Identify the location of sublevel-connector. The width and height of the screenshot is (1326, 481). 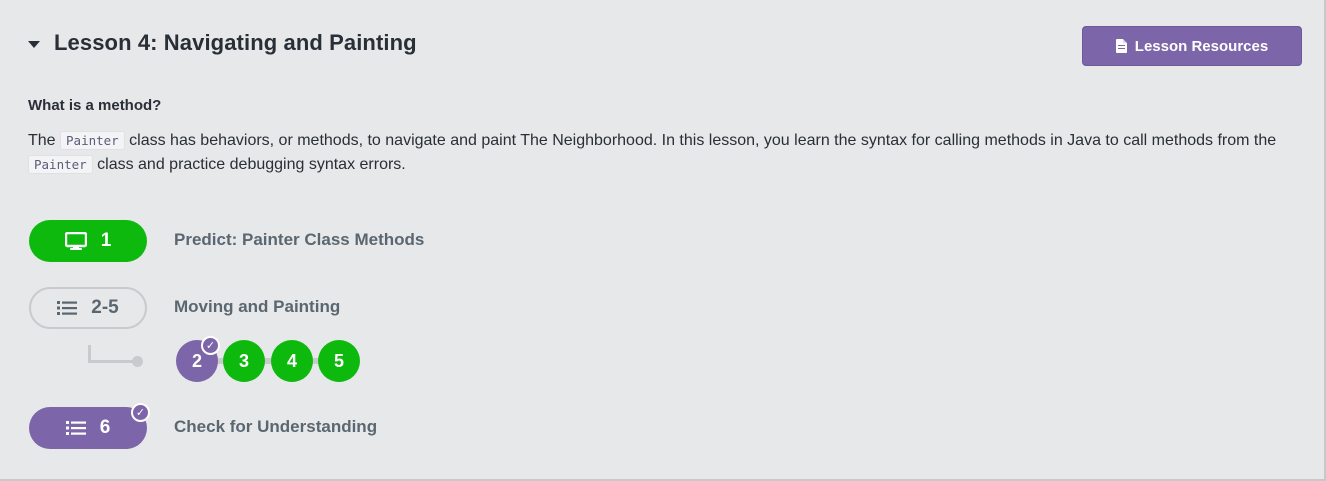
(112, 361).